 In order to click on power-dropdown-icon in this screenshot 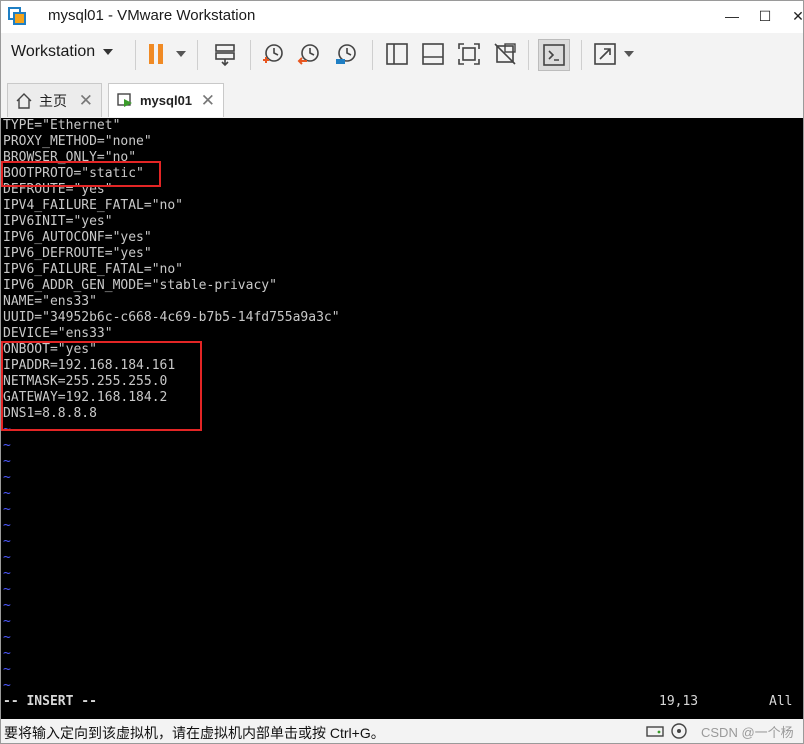, I will do `click(181, 54)`.